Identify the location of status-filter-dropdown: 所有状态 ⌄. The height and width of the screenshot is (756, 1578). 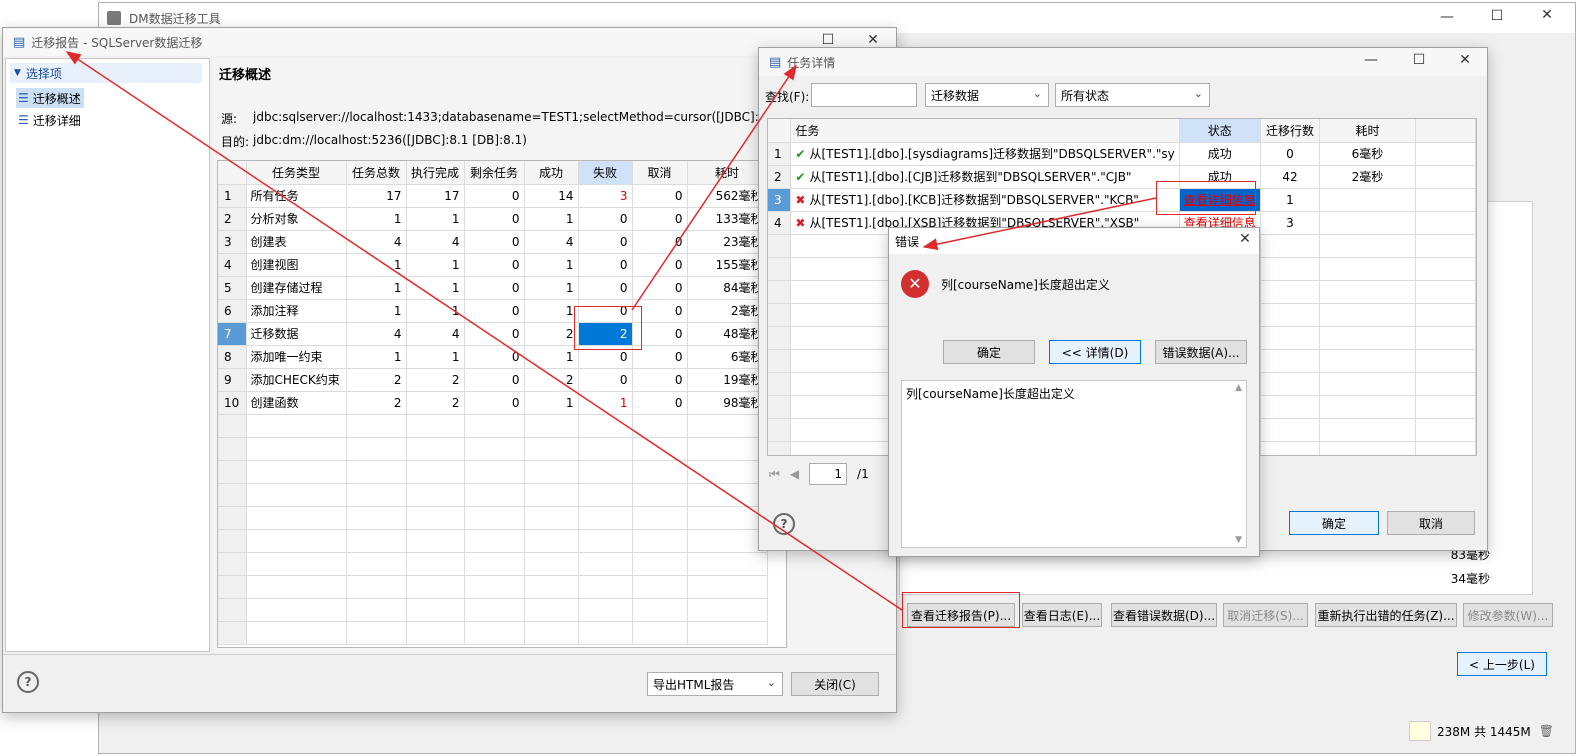
(1132, 95).